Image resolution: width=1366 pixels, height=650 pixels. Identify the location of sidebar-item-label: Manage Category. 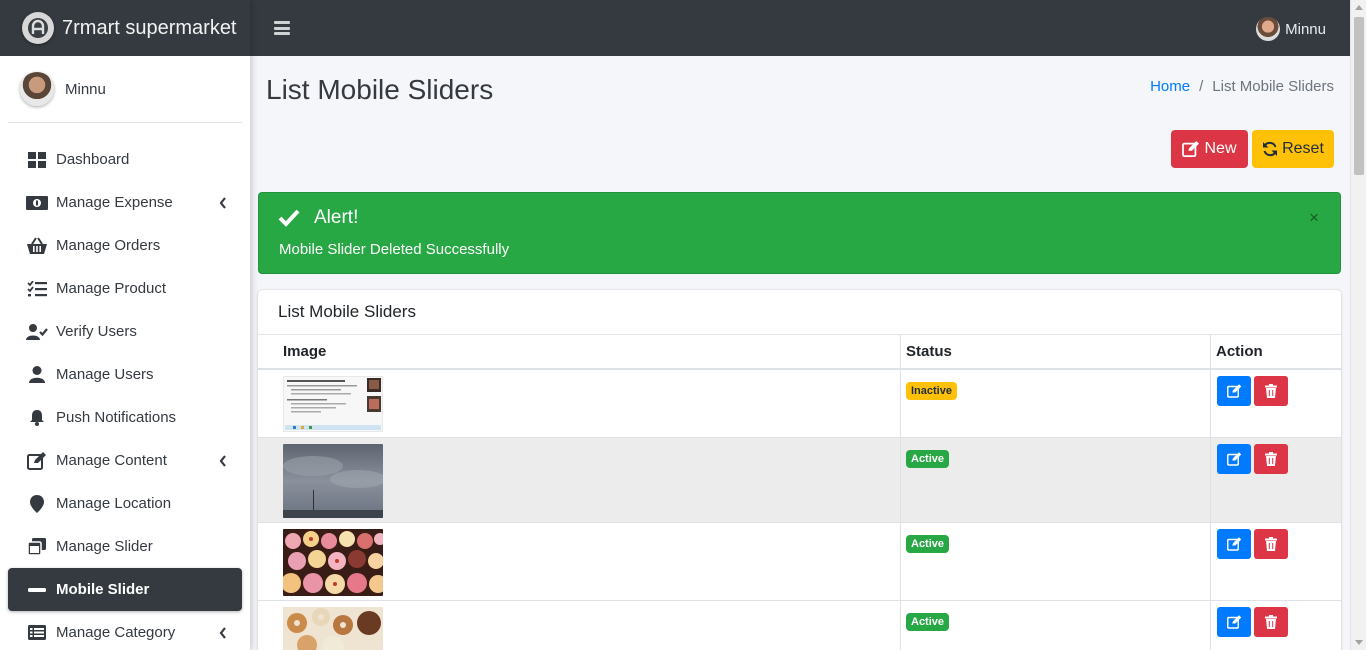
(116, 632).